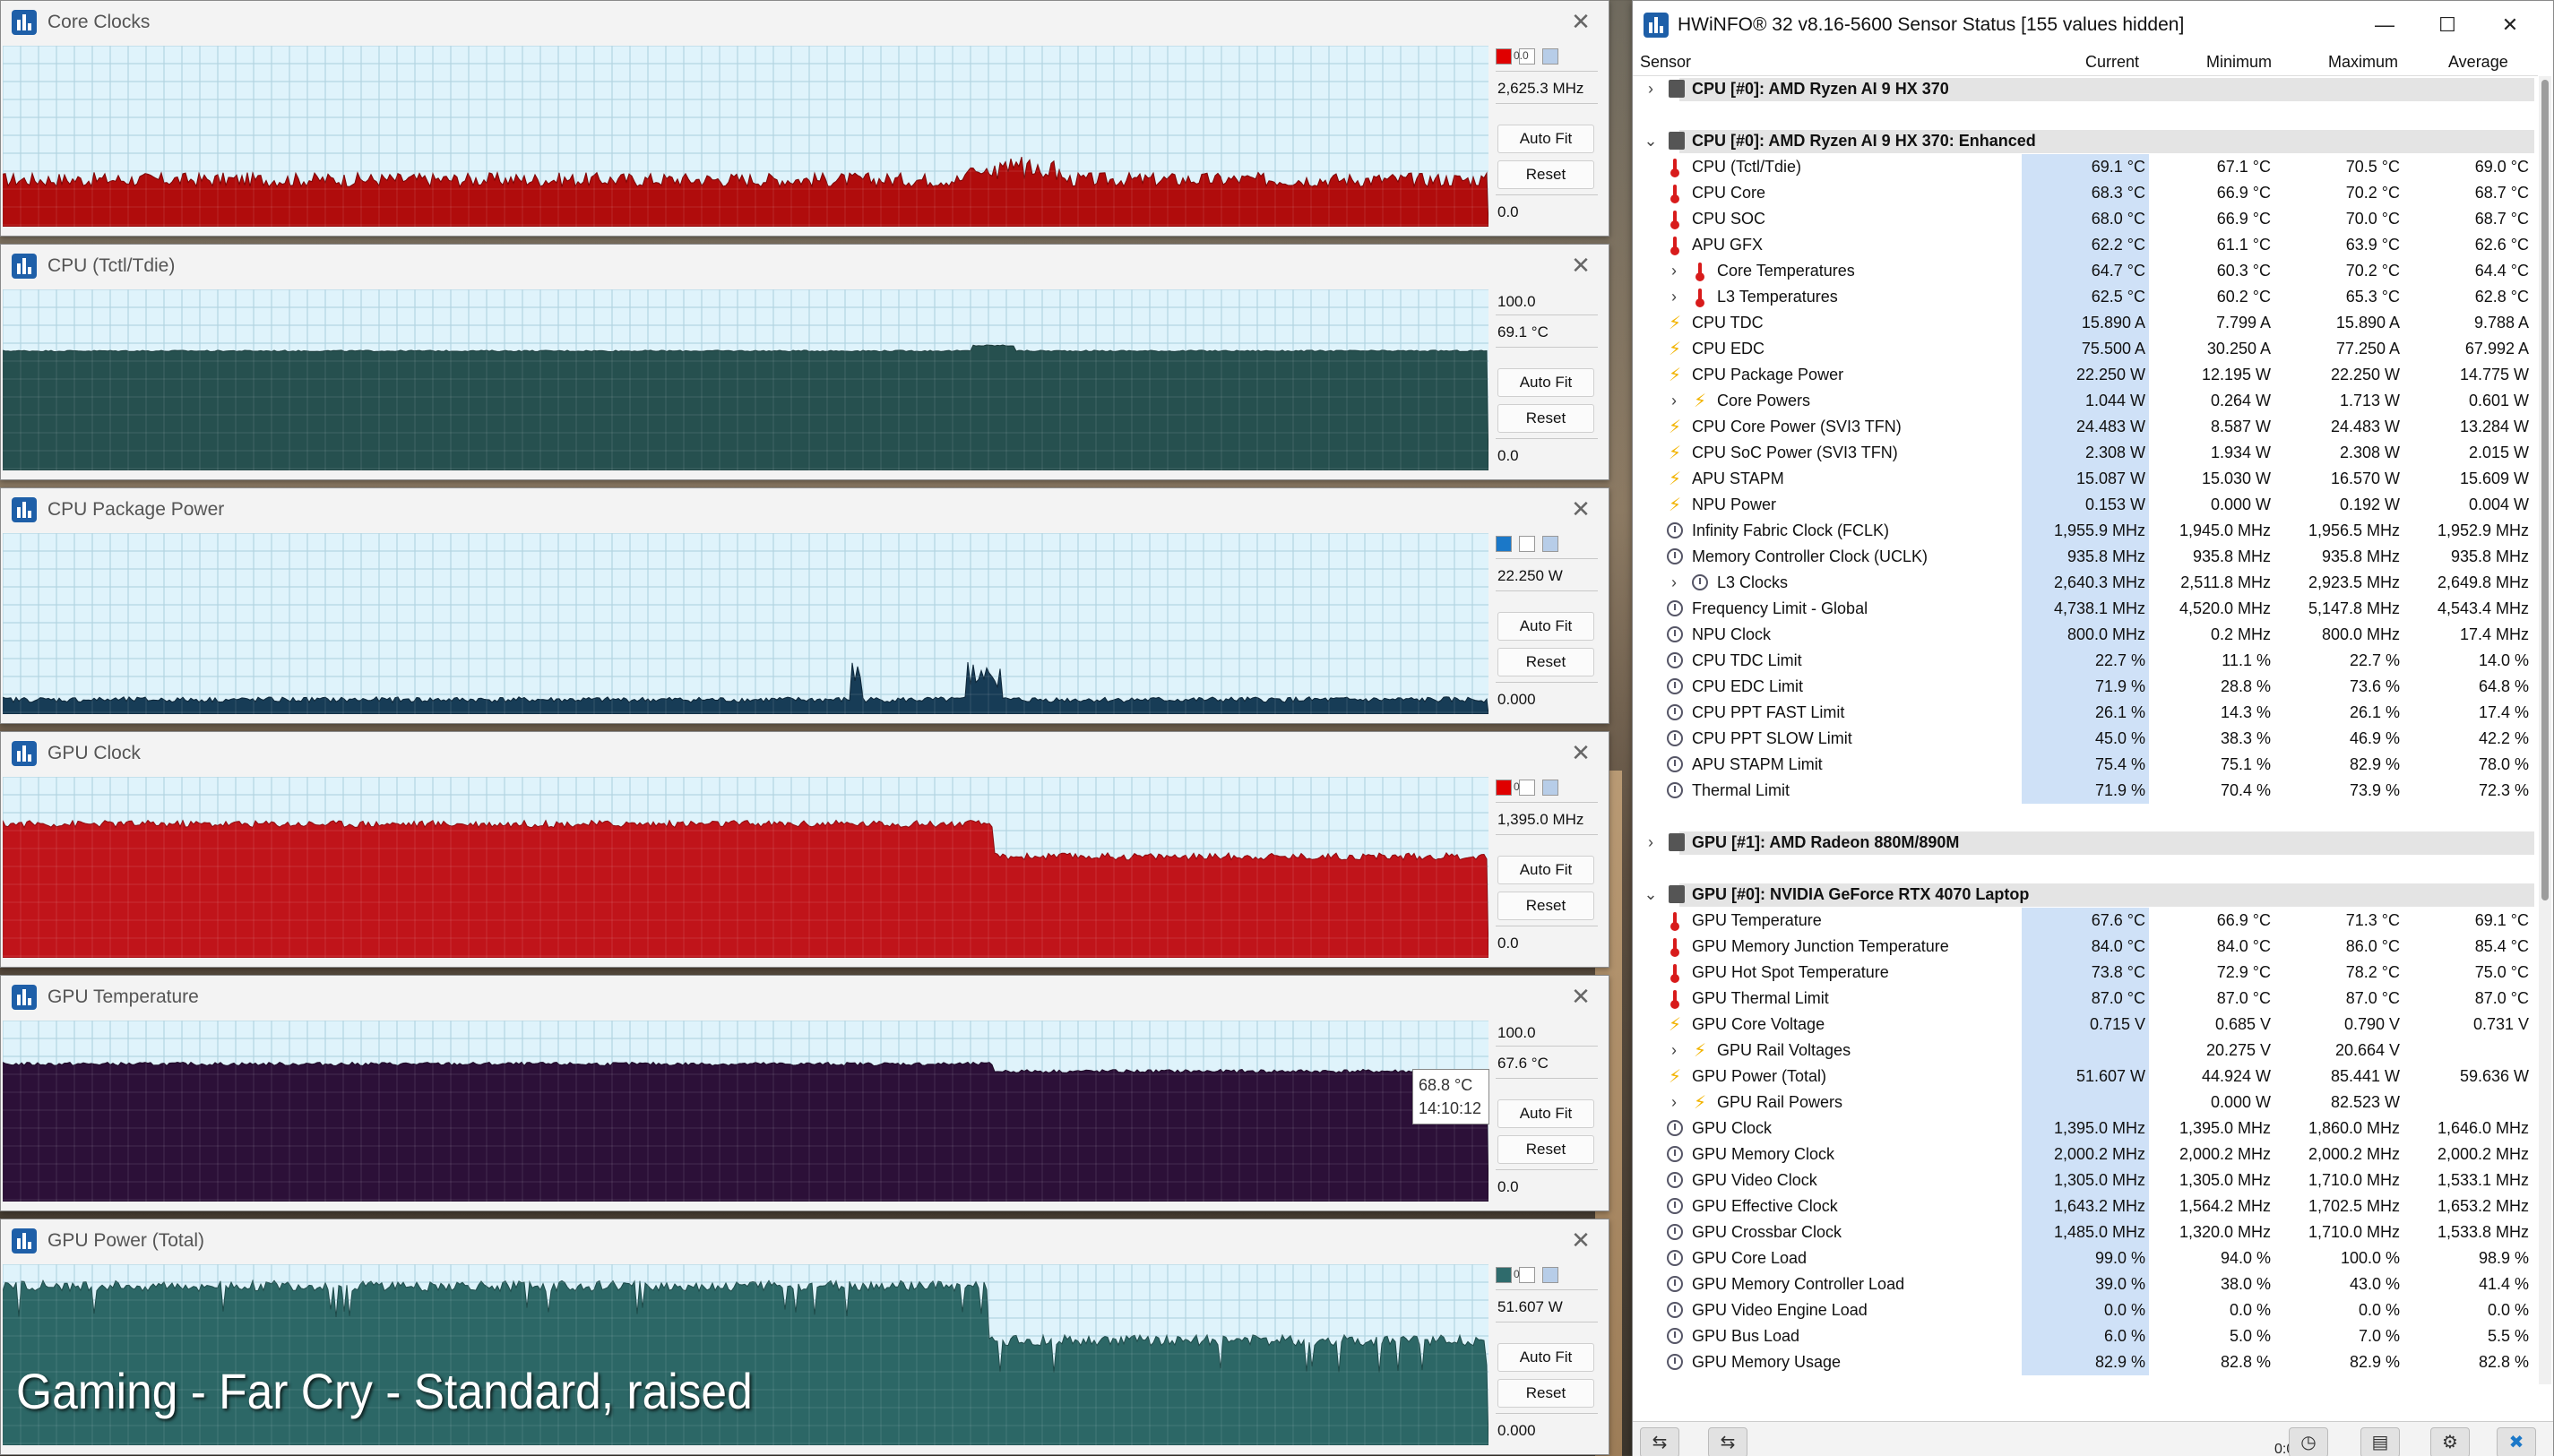  Describe the element at coordinates (2085, 1051) in the screenshot. I see `sensor-row: › ⚡ GPU Rail Voltages 20.275 V 20.664 V` at that location.